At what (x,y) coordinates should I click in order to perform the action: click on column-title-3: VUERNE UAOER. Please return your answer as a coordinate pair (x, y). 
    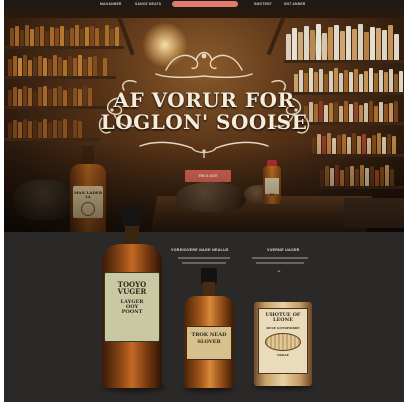
    Looking at the image, I should click on (283, 250).